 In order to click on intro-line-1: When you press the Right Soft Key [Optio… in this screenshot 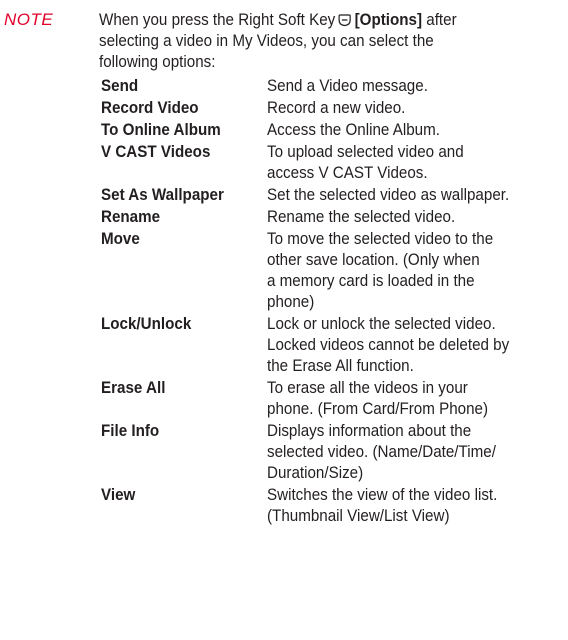, I will do `click(306, 20)`.